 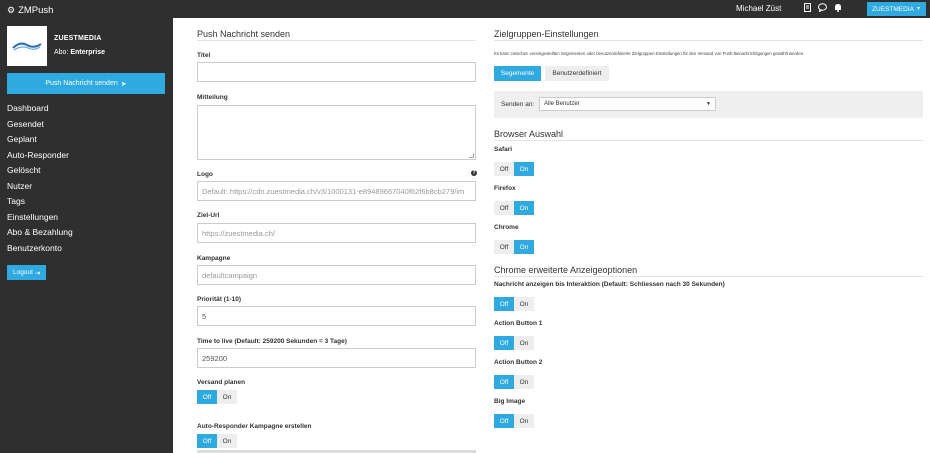 I want to click on sidebar-item-geplant: Geplant, so click(x=40, y=142).